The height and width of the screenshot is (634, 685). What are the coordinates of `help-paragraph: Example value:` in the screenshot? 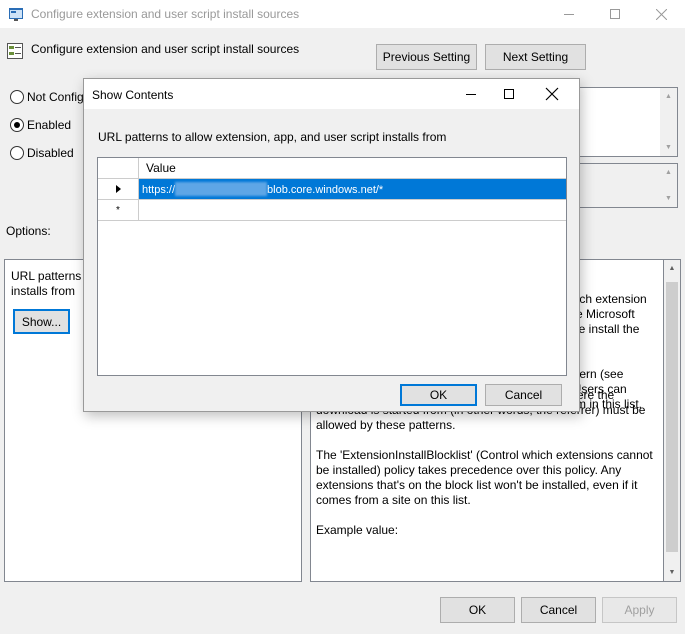 It's located at (357, 530).